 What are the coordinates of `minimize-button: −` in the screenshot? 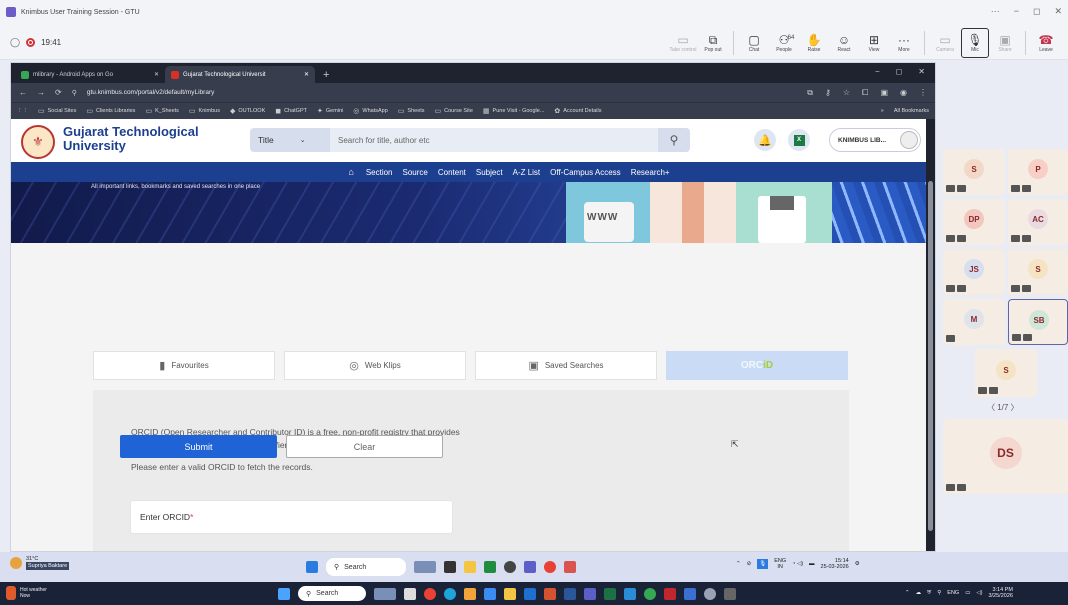 It's located at (1016, 11).